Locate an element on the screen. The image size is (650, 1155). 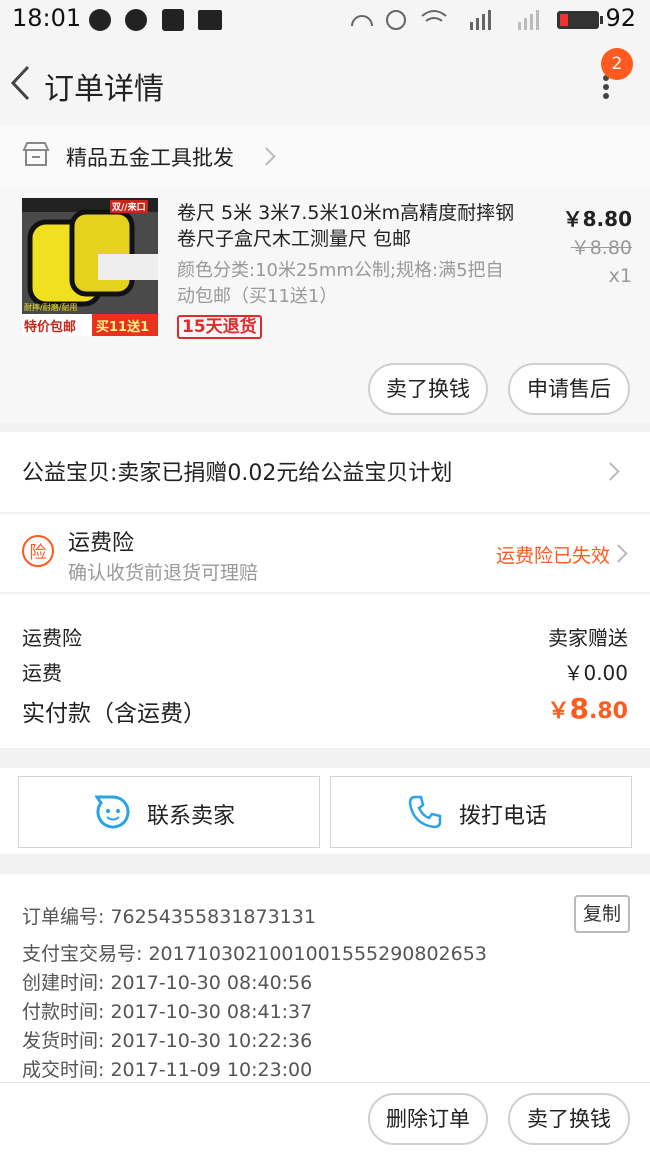
bottom-divider is located at coordinates (325, 1082).